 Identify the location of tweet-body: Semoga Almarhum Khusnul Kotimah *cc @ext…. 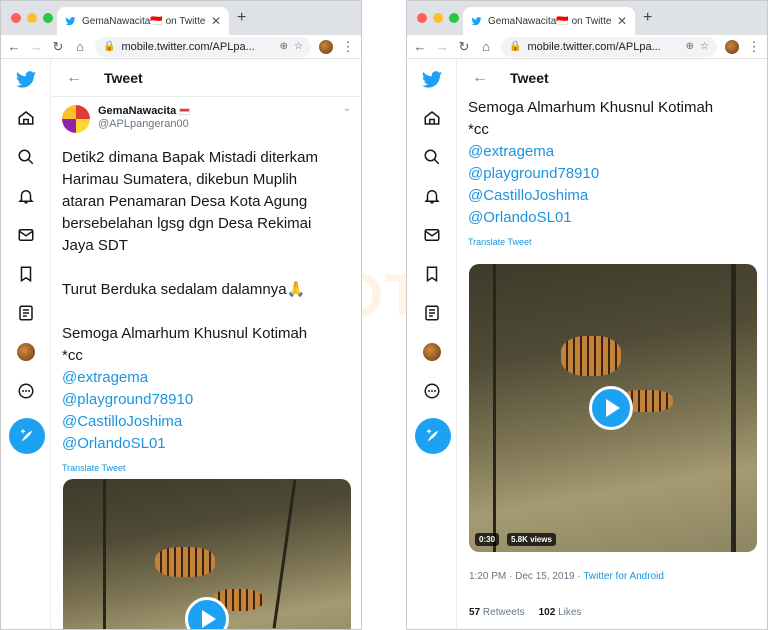
(612, 163).